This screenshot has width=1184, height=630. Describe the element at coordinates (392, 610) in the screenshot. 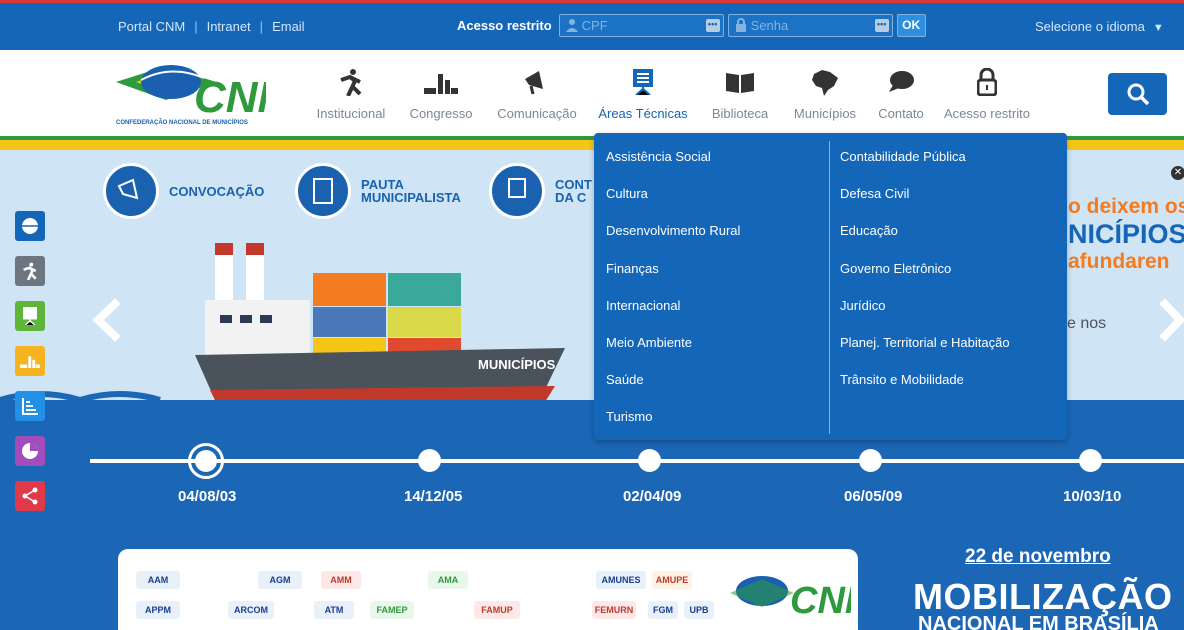

I see `partner-logo: FAMEP` at that location.